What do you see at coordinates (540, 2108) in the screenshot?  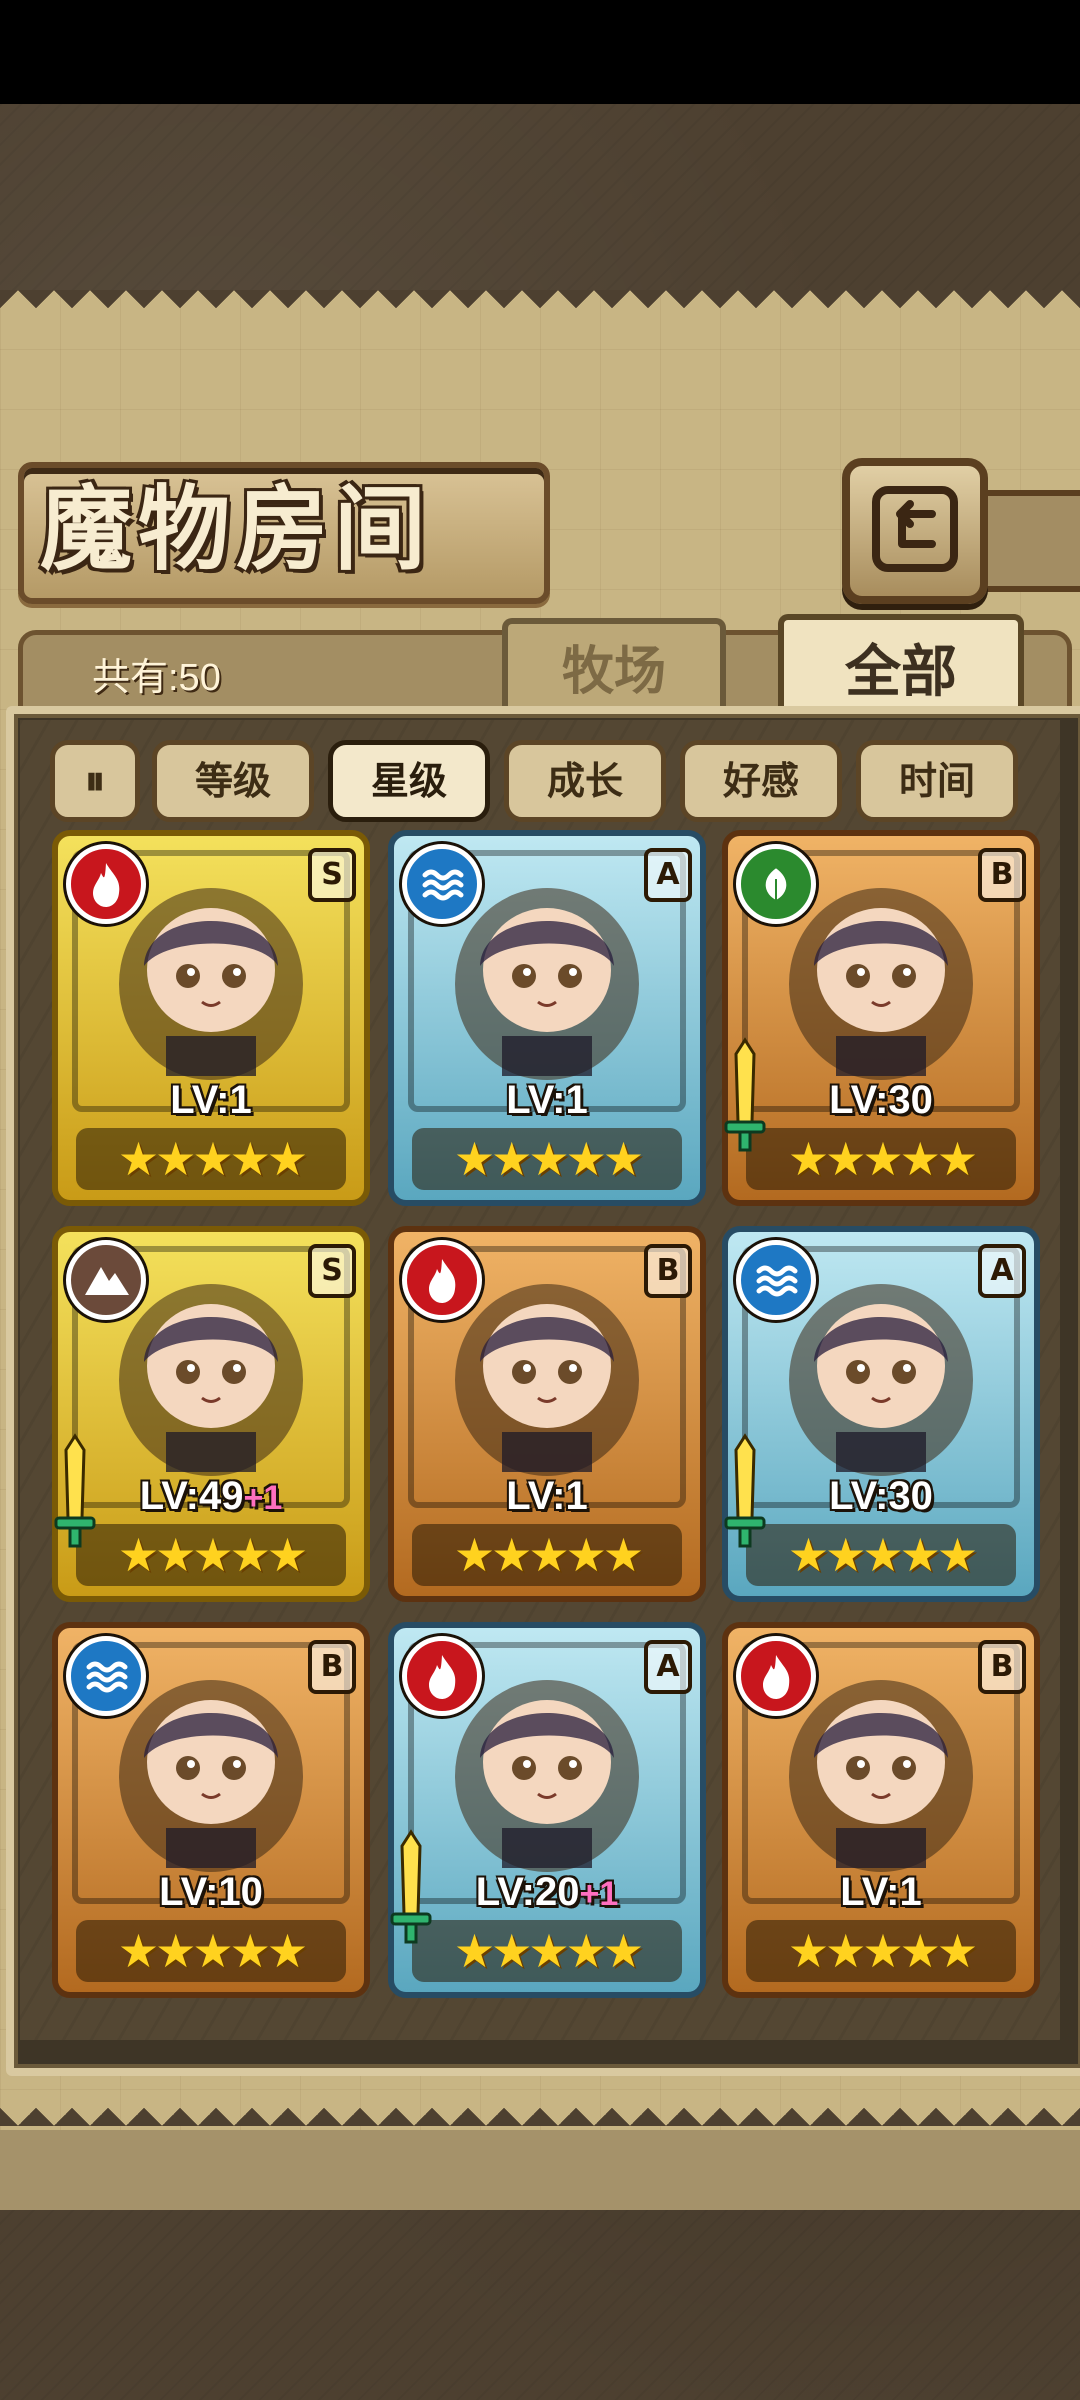 I see `torn-edge-bottom` at bounding box center [540, 2108].